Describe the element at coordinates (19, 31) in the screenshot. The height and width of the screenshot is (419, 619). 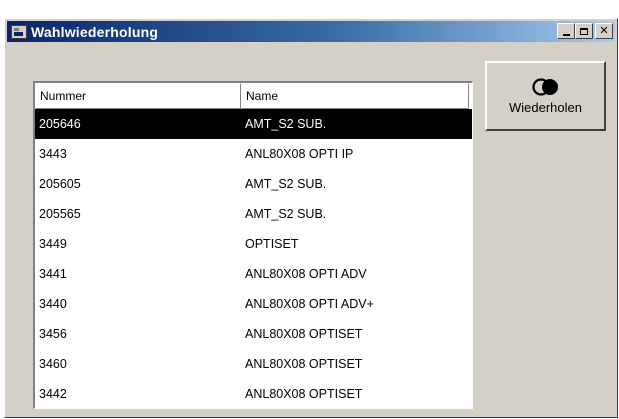
I see `app-icon` at that location.